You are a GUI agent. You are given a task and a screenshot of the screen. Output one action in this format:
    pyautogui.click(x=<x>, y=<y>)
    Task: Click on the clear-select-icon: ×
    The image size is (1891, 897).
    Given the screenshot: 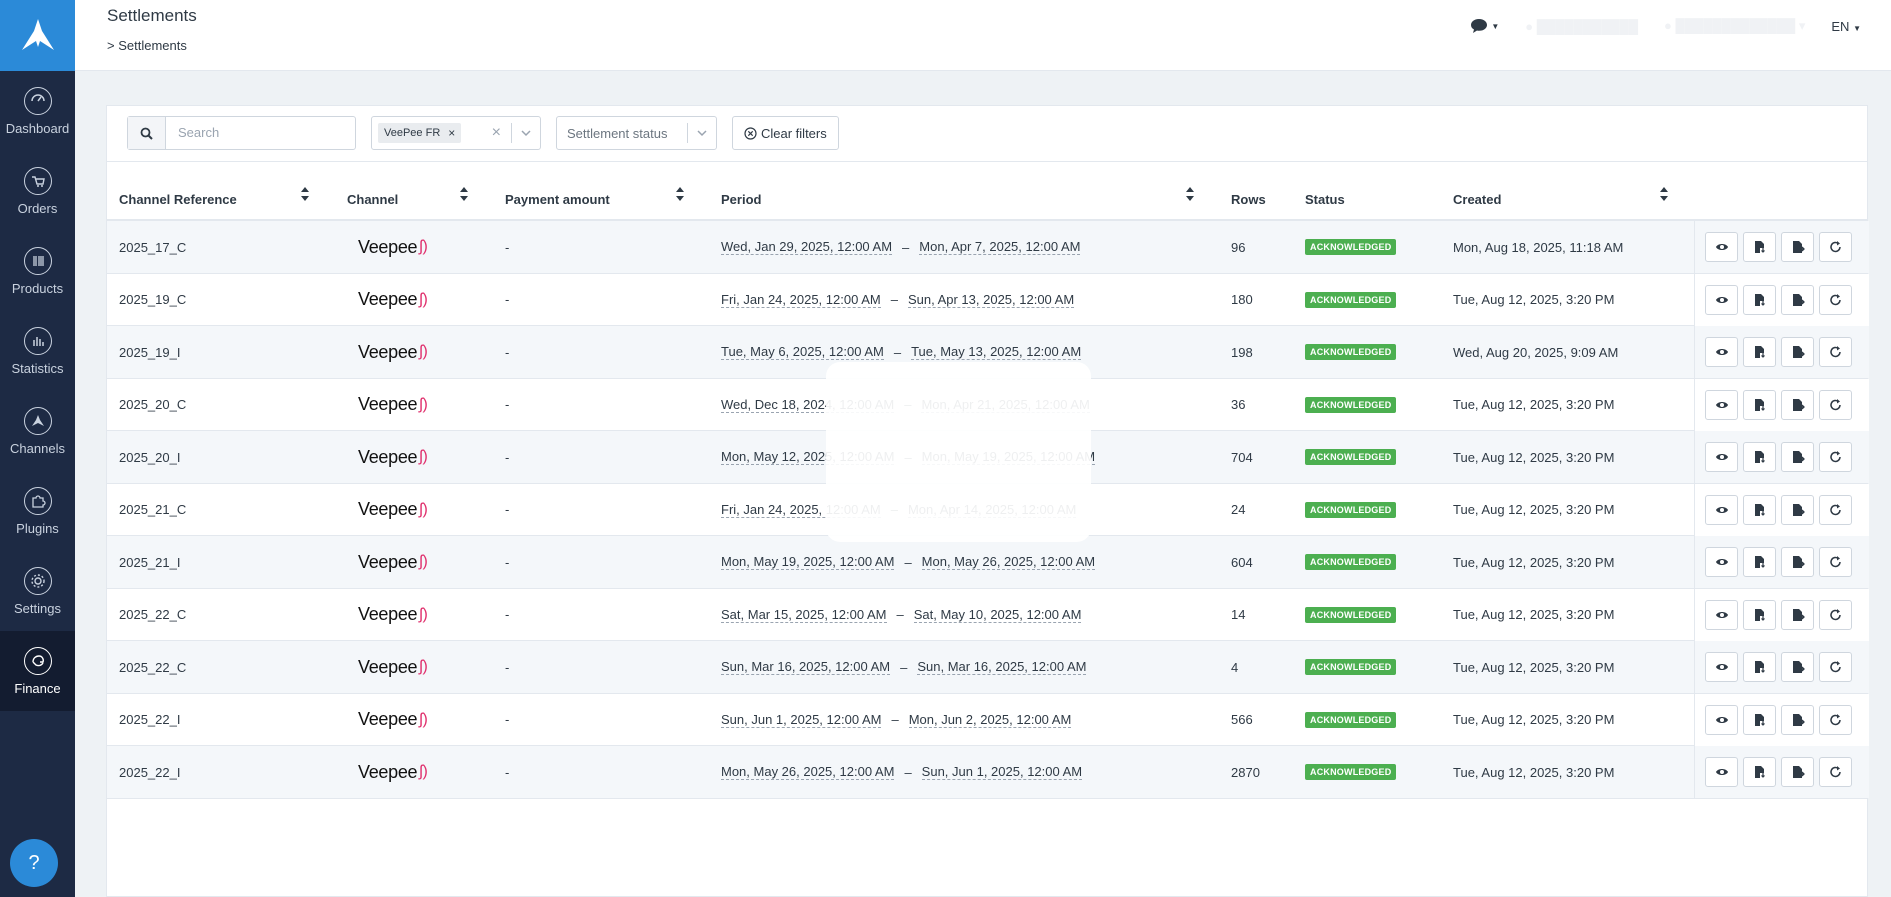 What is the action you would take?
    pyautogui.click(x=496, y=133)
    